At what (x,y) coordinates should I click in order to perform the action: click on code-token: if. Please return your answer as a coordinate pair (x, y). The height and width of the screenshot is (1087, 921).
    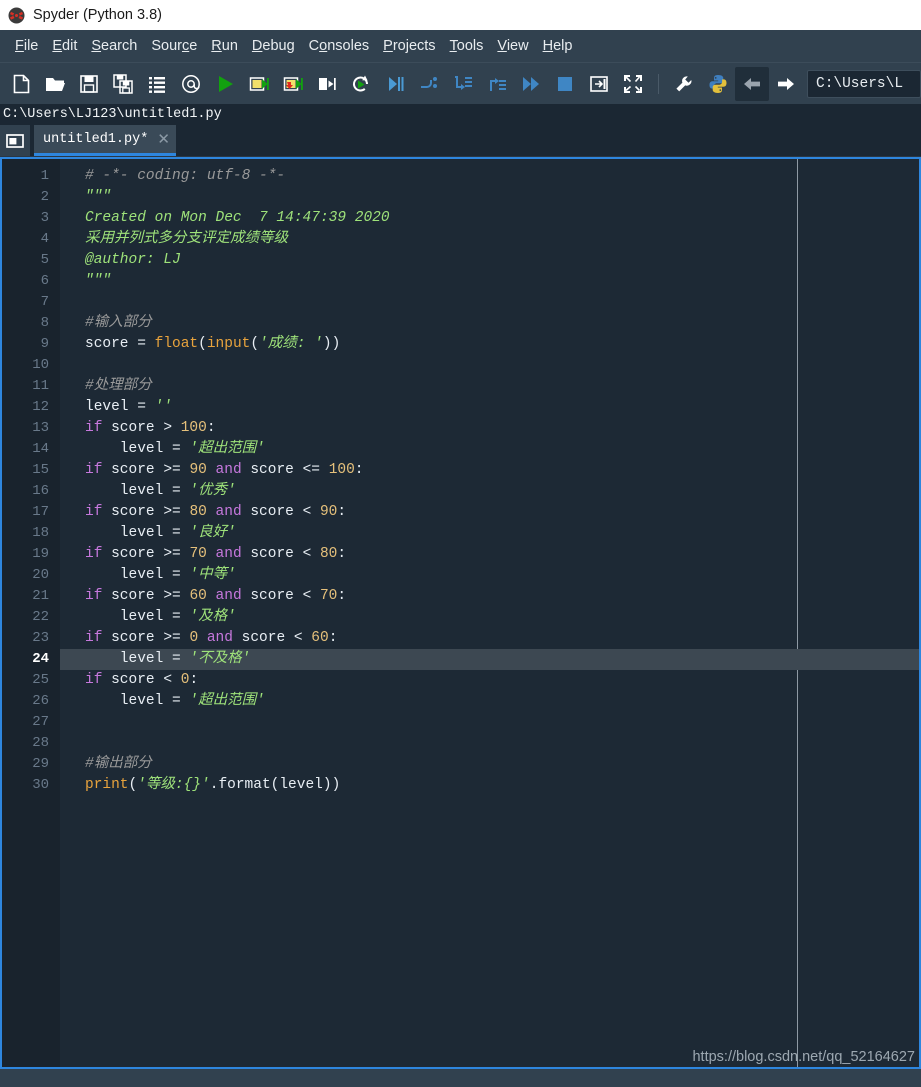
    Looking at the image, I should click on (98, 638).